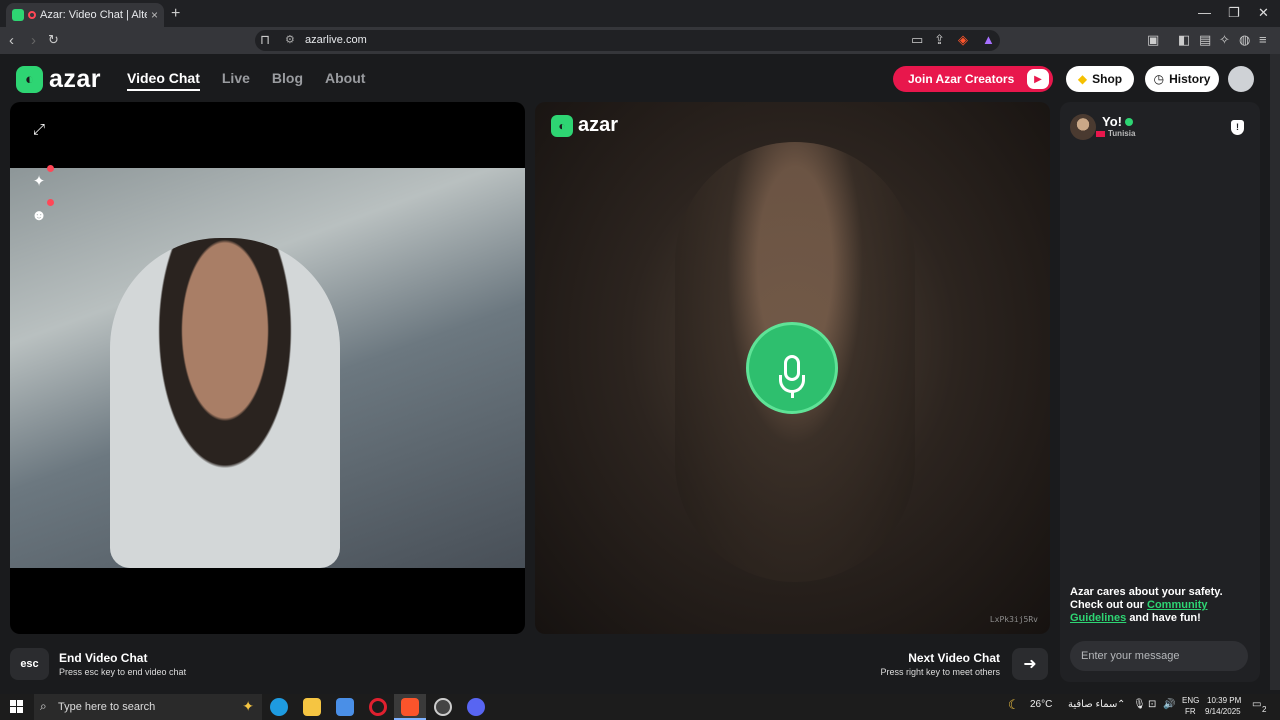 The image size is (1280, 720). Describe the element at coordinates (378, 707) in the screenshot. I see `opera-icon` at that location.